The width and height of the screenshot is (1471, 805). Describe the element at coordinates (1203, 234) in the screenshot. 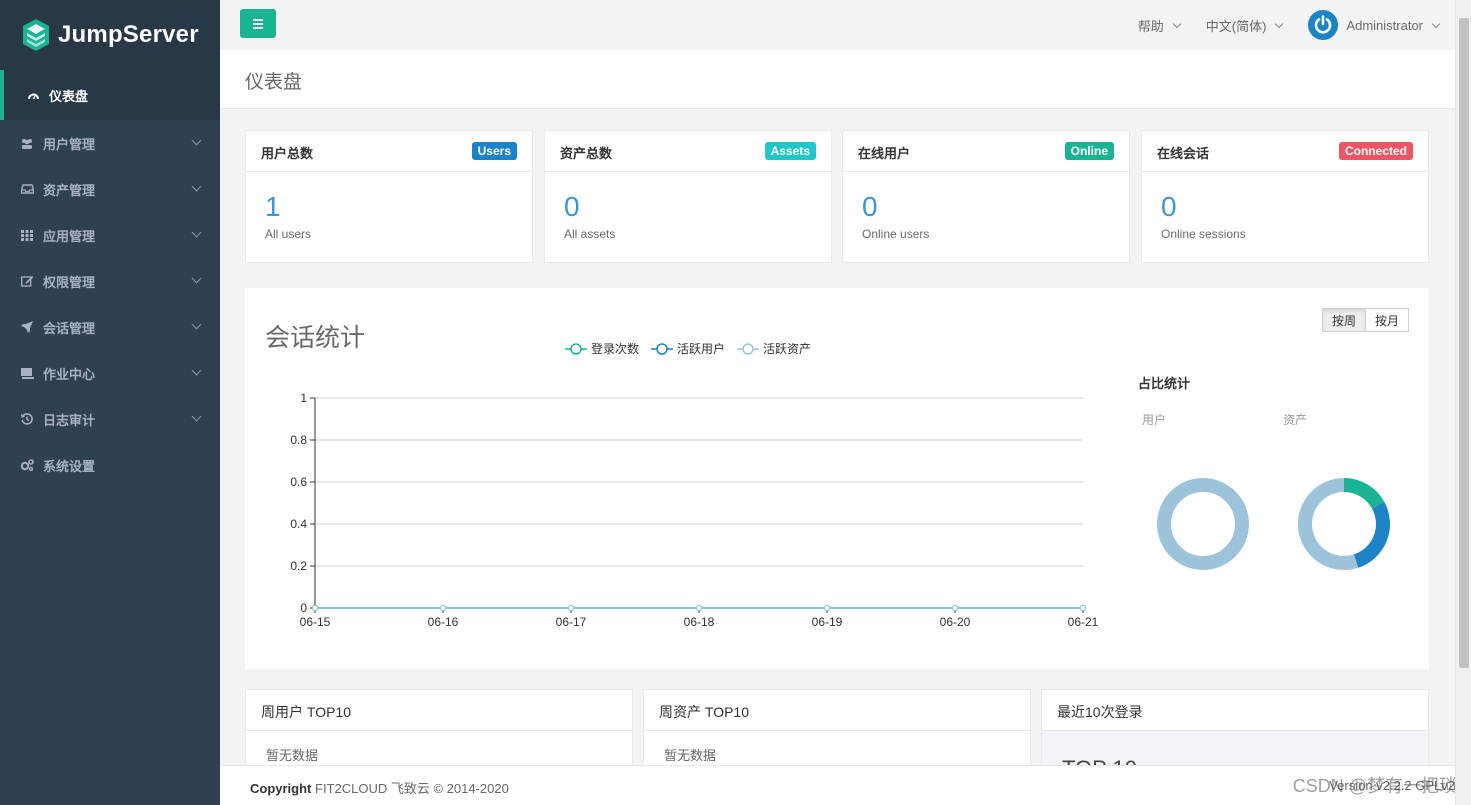

I see `stat-subtitle: Online sessions` at that location.